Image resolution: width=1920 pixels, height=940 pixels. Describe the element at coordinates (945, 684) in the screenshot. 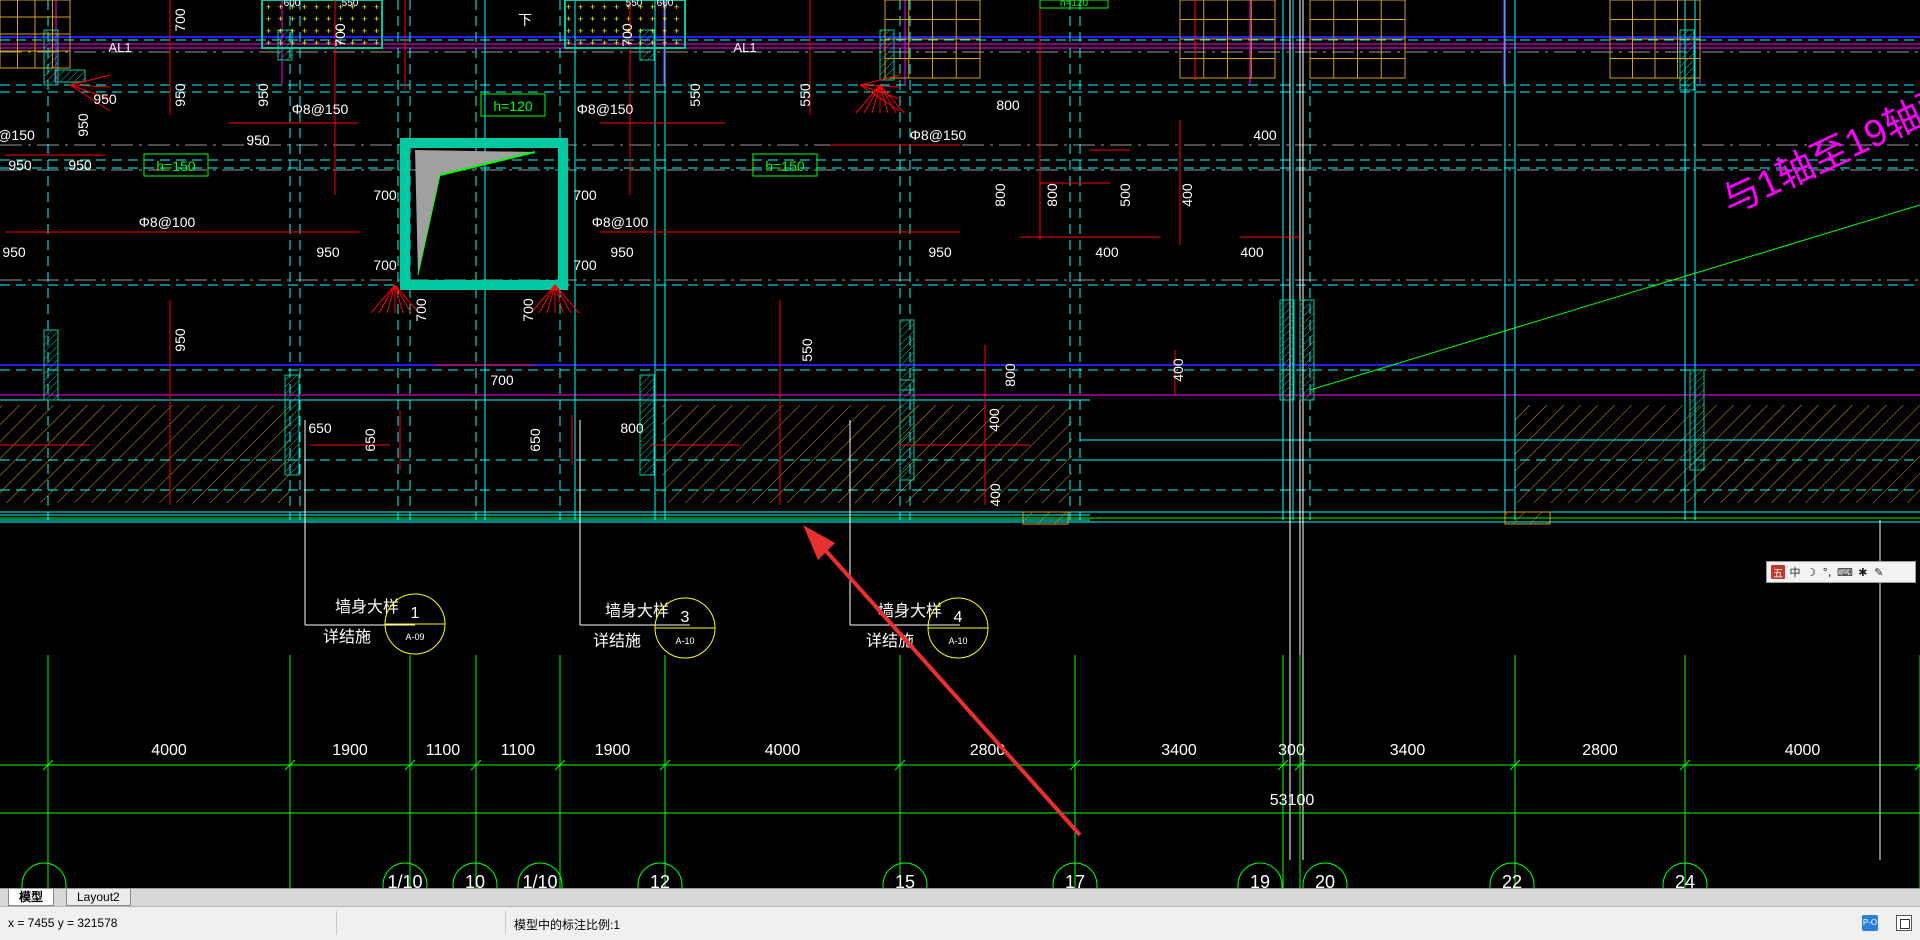

I see `red-arrow-shaft` at that location.